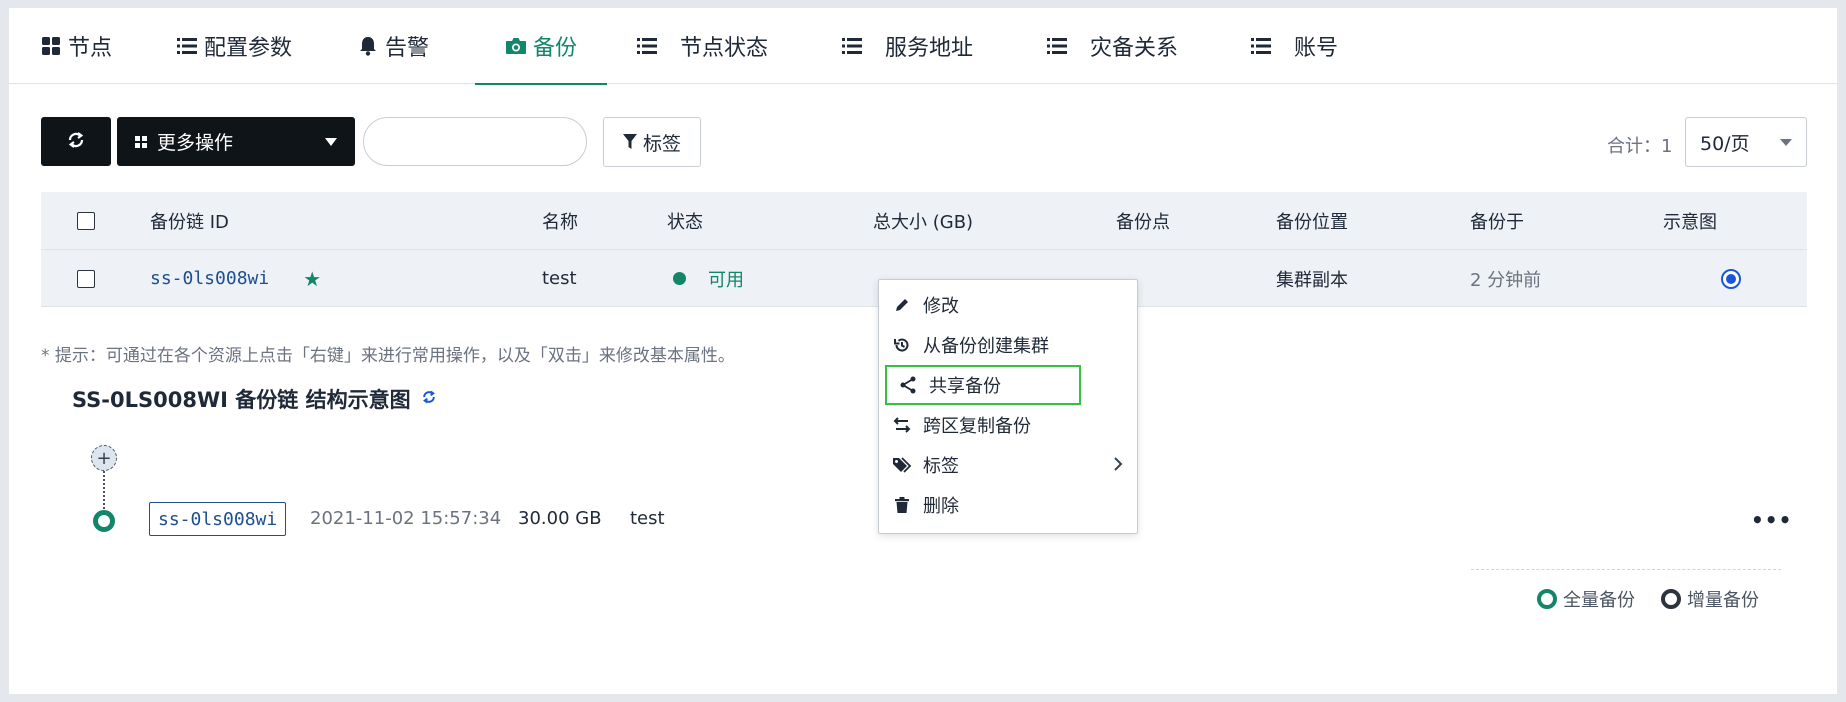 The image size is (1846, 702). I want to click on filter-icon, so click(629, 142).